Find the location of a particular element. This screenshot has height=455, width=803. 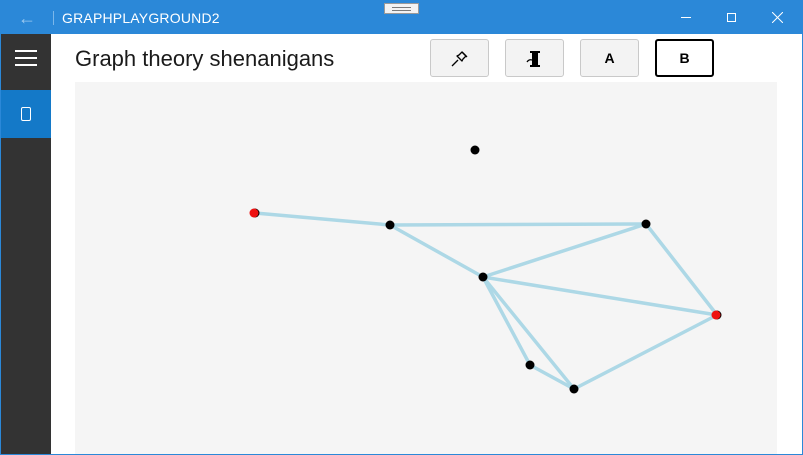

app-title: GRAPHPLAYGROUND2 is located at coordinates (141, 18).